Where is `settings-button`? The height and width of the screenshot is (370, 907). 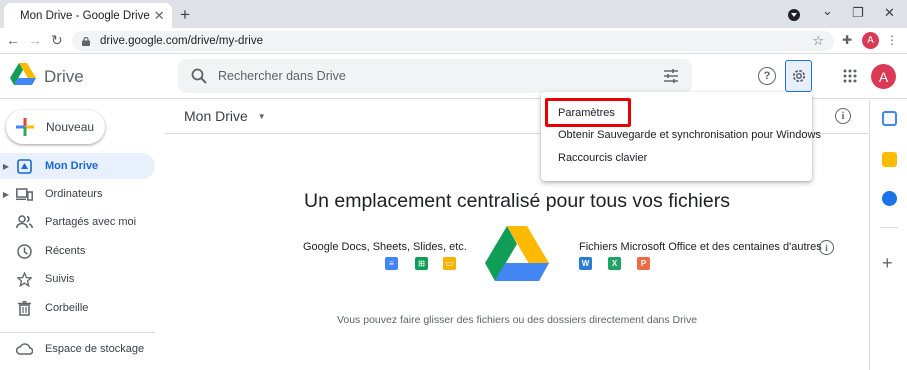 settings-button is located at coordinates (798, 76).